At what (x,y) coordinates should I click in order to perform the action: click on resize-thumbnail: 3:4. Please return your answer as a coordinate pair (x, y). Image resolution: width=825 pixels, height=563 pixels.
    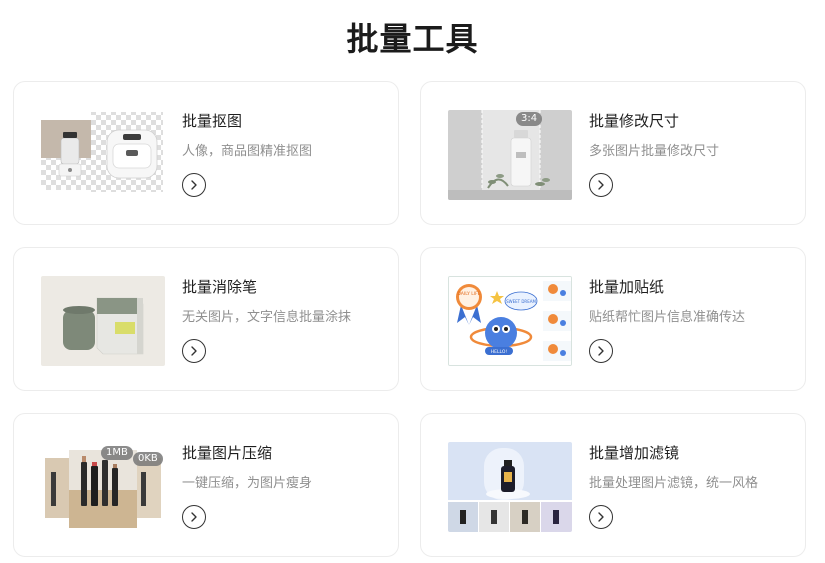
    Looking at the image, I should click on (510, 155).